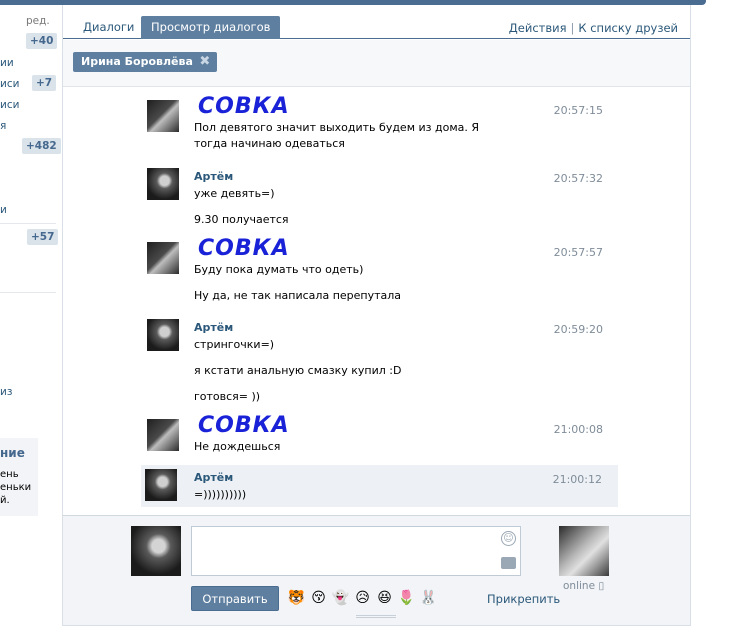 Image resolution: width=736 pixels, height=643 pixels. Describe the element at coordinates (227, 396) in the screenshot. I see `message-text: готовся= ))` at that location.